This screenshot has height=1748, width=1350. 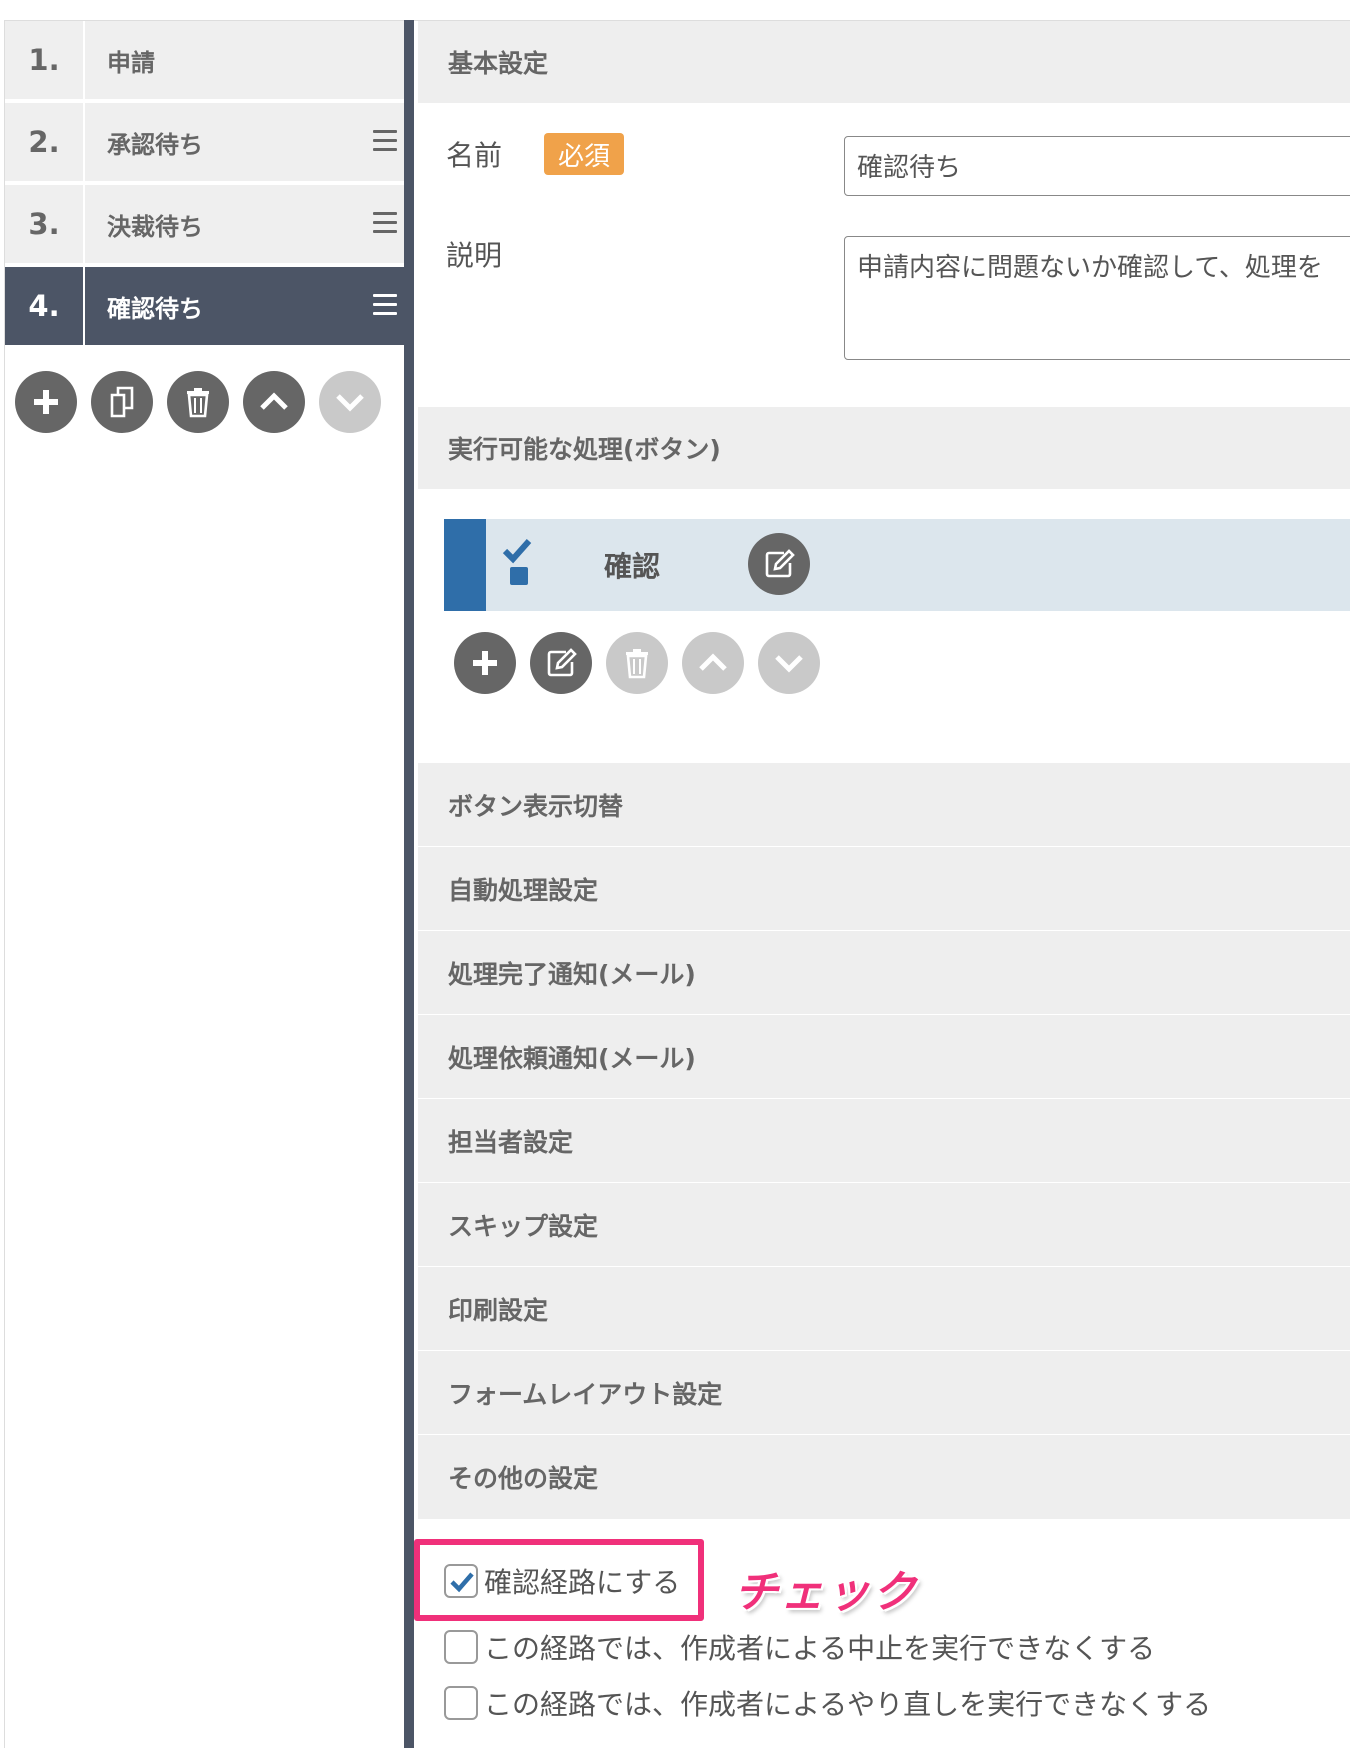 I want to click on step-label: 申請, so click(x=131, y=62).